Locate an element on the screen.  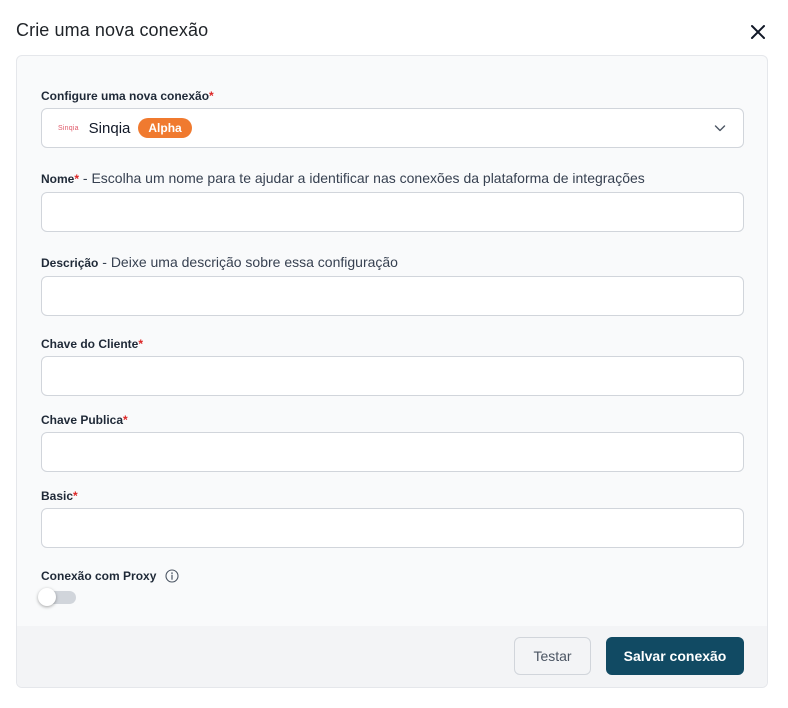
modal-title: Crie uma nova conexão is located at coordinates (112, 30).